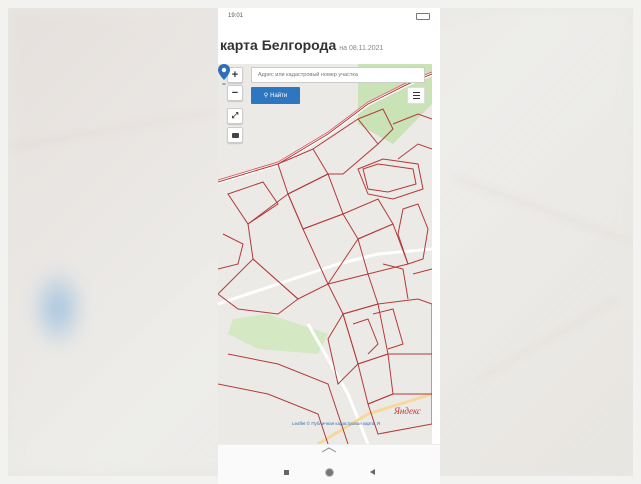 Image resolution: width=641 pixels, height=484 pixels. I want to click on expand-icon: ⤢, so click(235, 115).